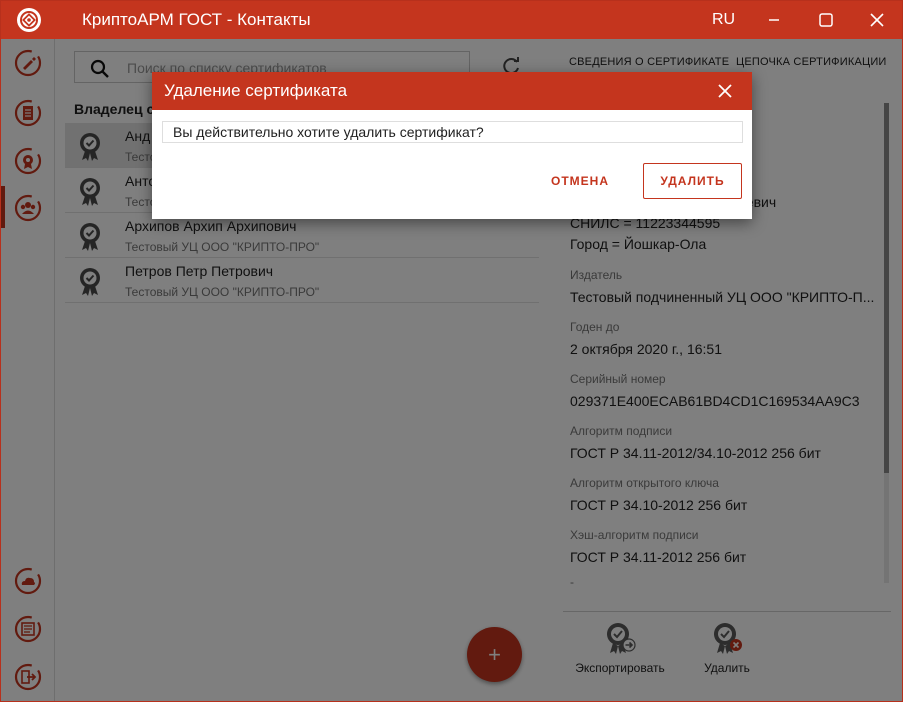  What do you see at coordinates (451, 20) in the screenshot?
I see `title-bar: КриптоАРМ ГОСТ - Контакты RU` at bounding box center [451, 20].